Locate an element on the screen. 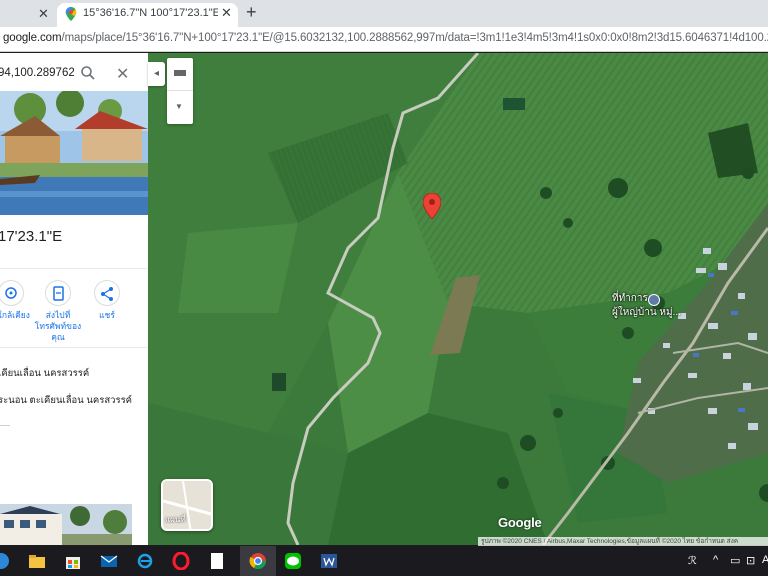 The image size is (768, 576). nearby-button: ที่ใกล้เคียง is located at coordinates (18, 300).